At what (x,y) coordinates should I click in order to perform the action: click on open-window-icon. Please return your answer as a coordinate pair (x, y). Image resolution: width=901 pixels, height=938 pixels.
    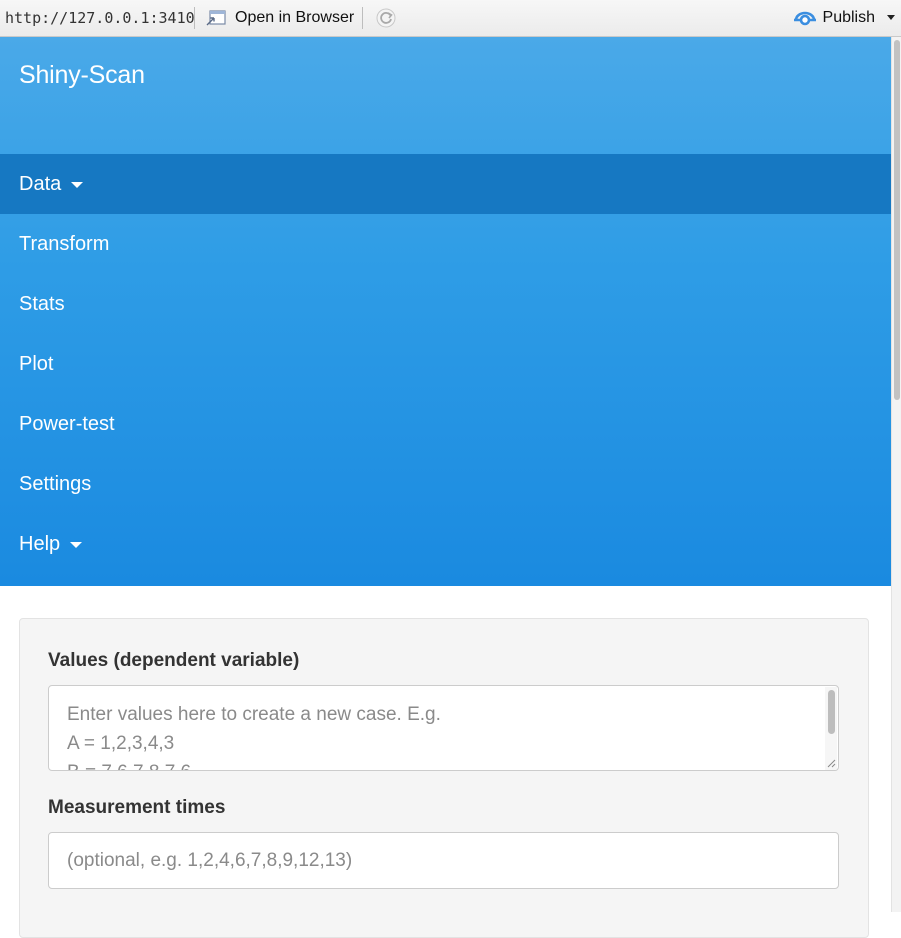
    Looking at the image, I should click on (216, 18).